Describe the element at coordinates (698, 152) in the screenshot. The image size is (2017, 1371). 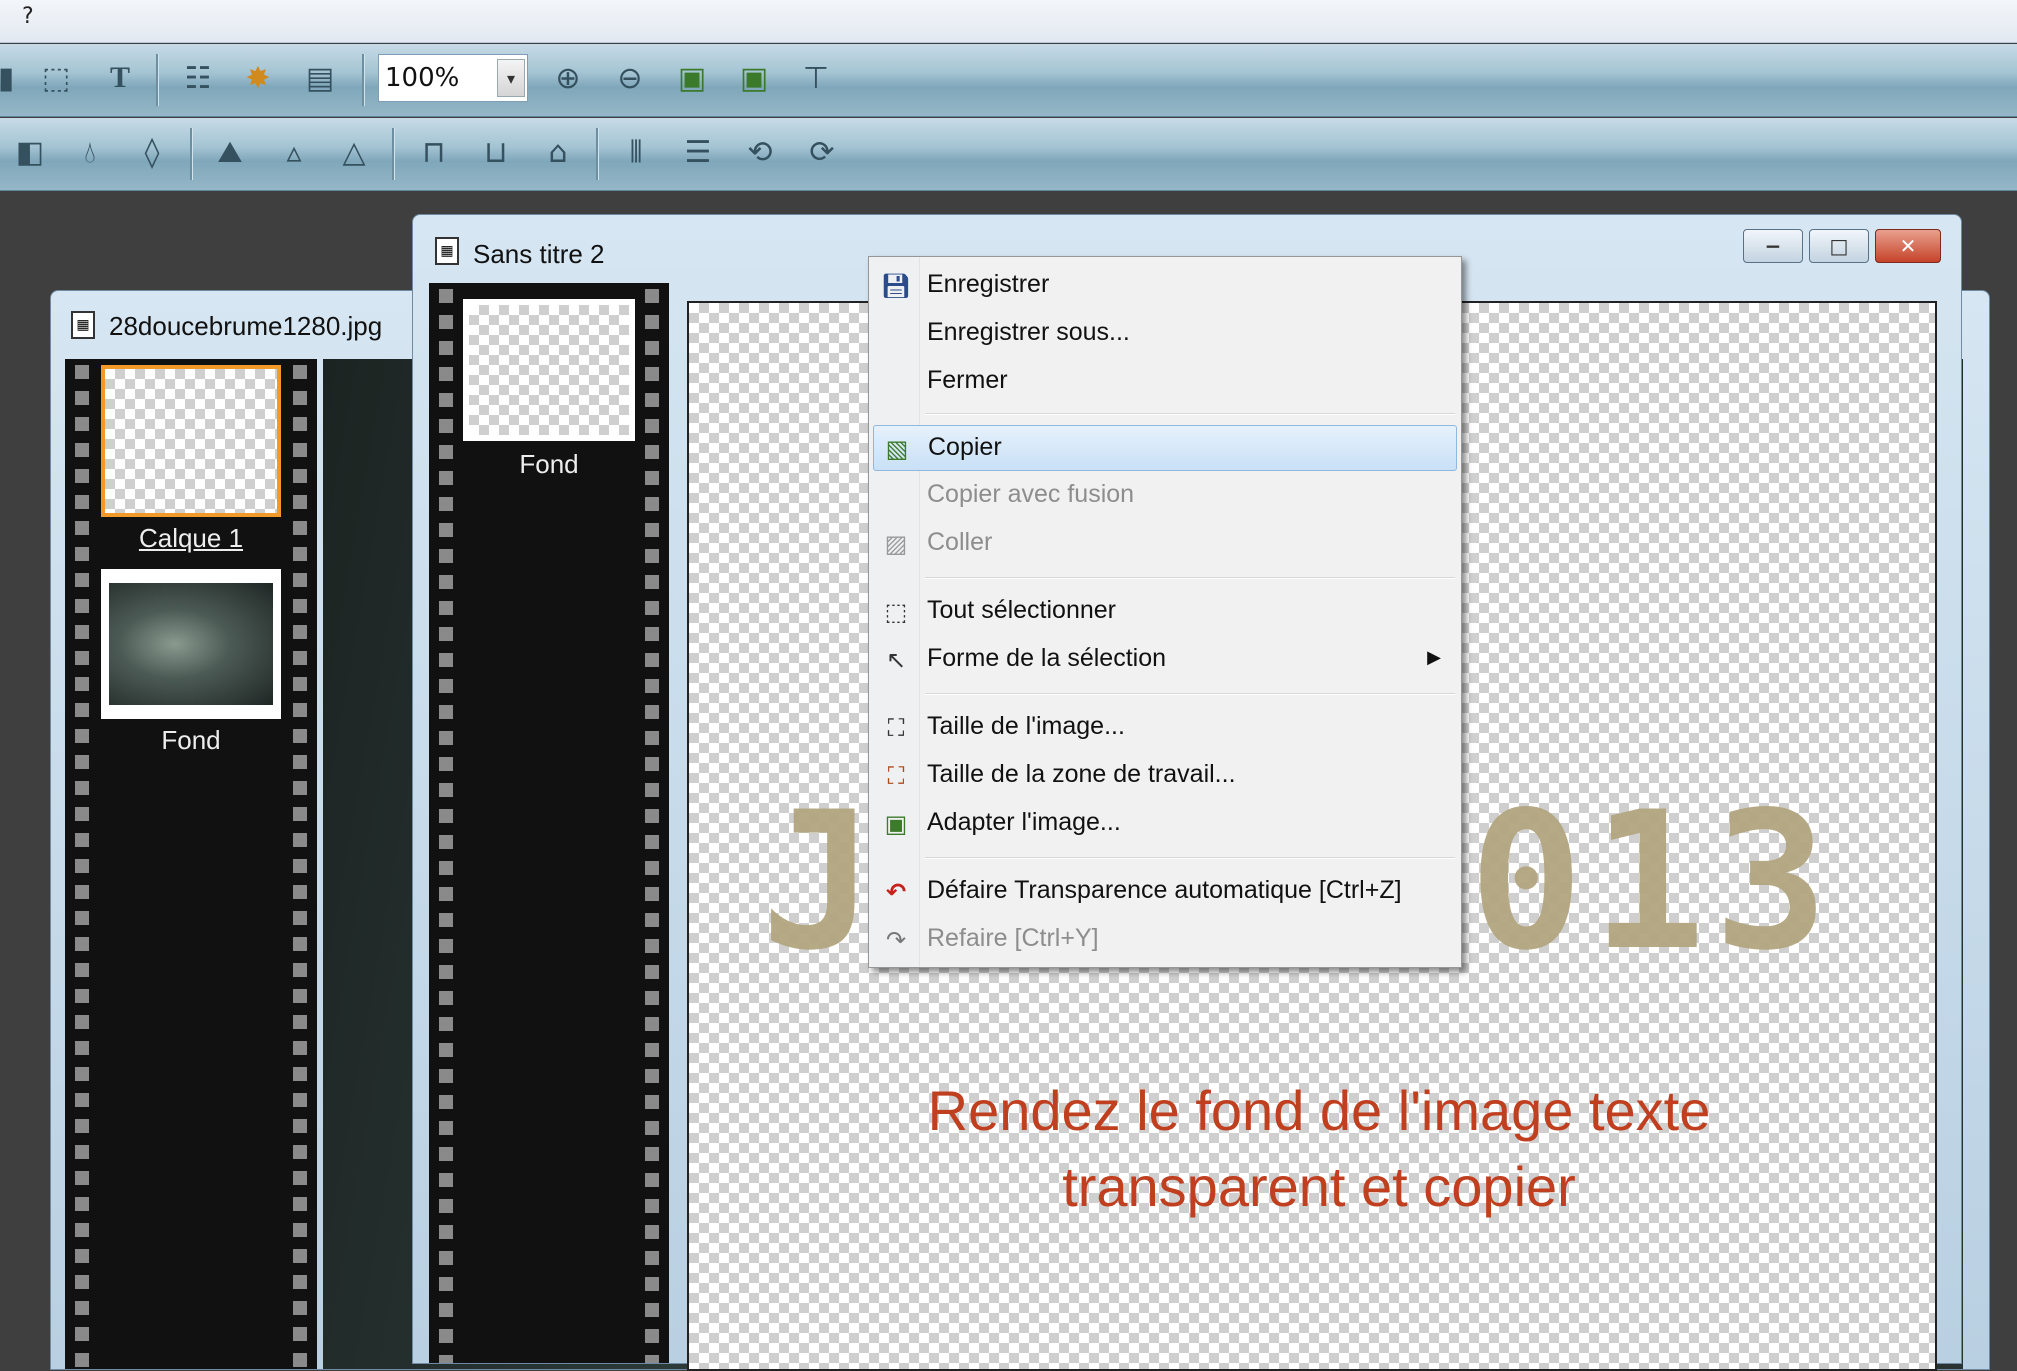
I see `flip-vertical-icon: ☰` at that location.